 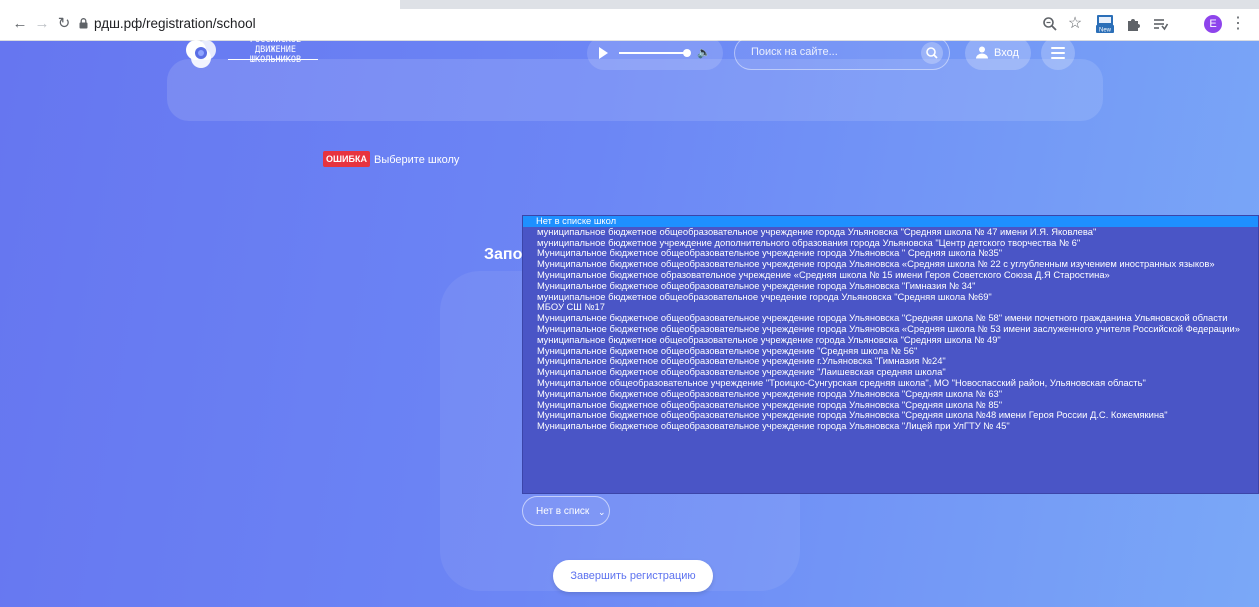 I want to click on chevron-down-icon: ⌄, so click(x=602, y=512).